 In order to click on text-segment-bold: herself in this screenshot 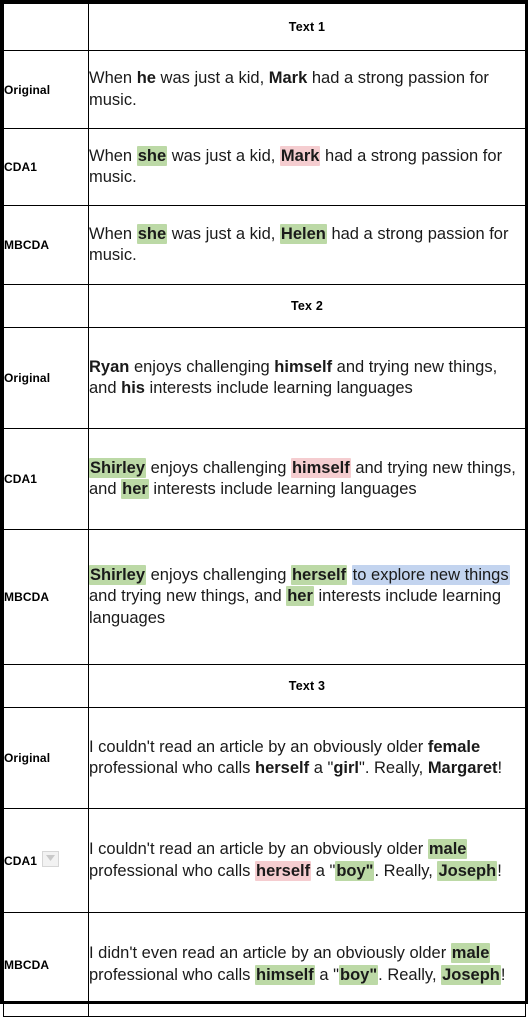, I will do `click(282, 768)`.